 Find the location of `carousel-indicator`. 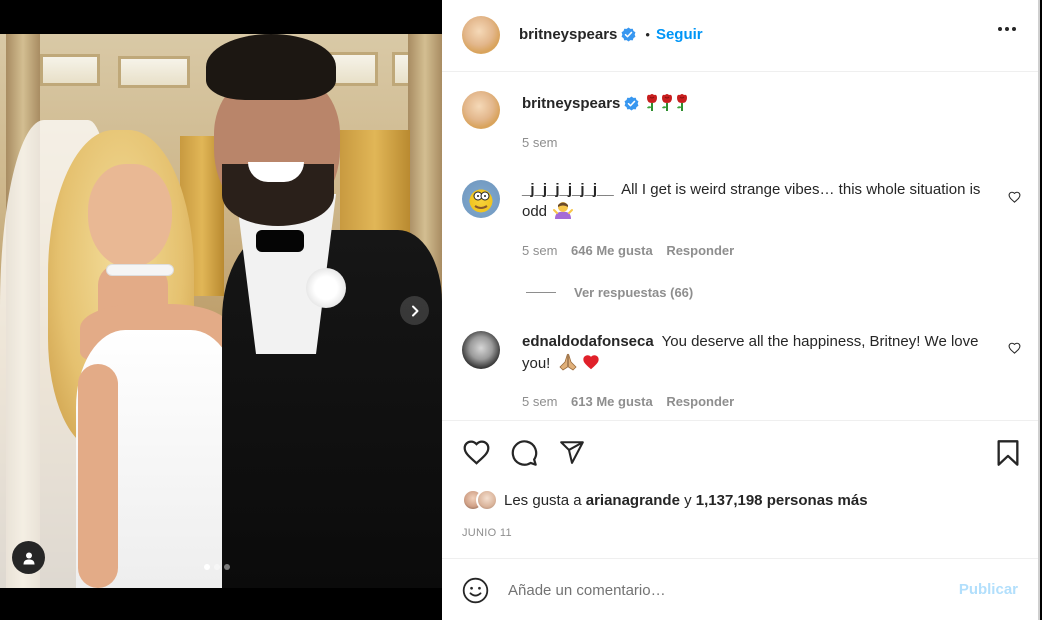

carousel-indicator is located at coordinates (217, 567).